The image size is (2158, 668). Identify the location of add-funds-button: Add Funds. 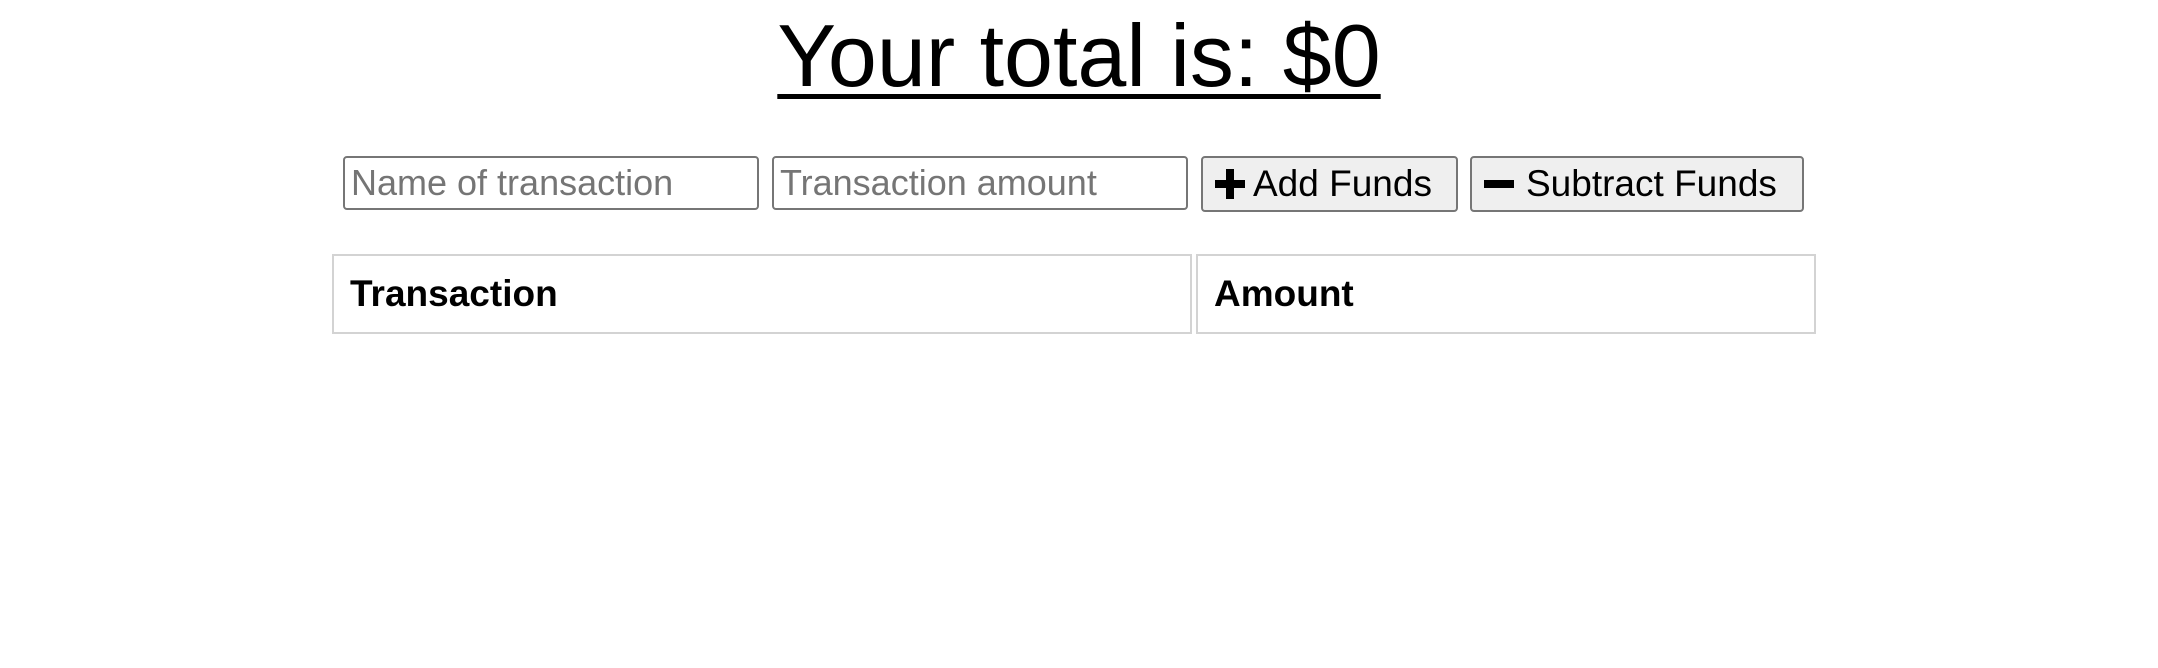
(1329, 184).